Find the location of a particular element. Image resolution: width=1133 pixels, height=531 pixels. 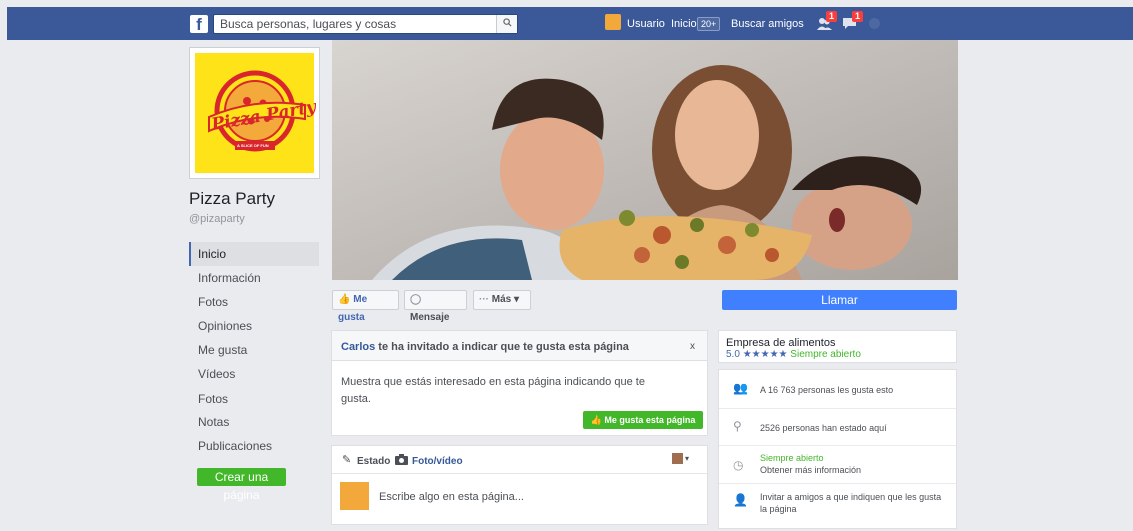

notifications-globe-icon is located at coordinates (874, 23).